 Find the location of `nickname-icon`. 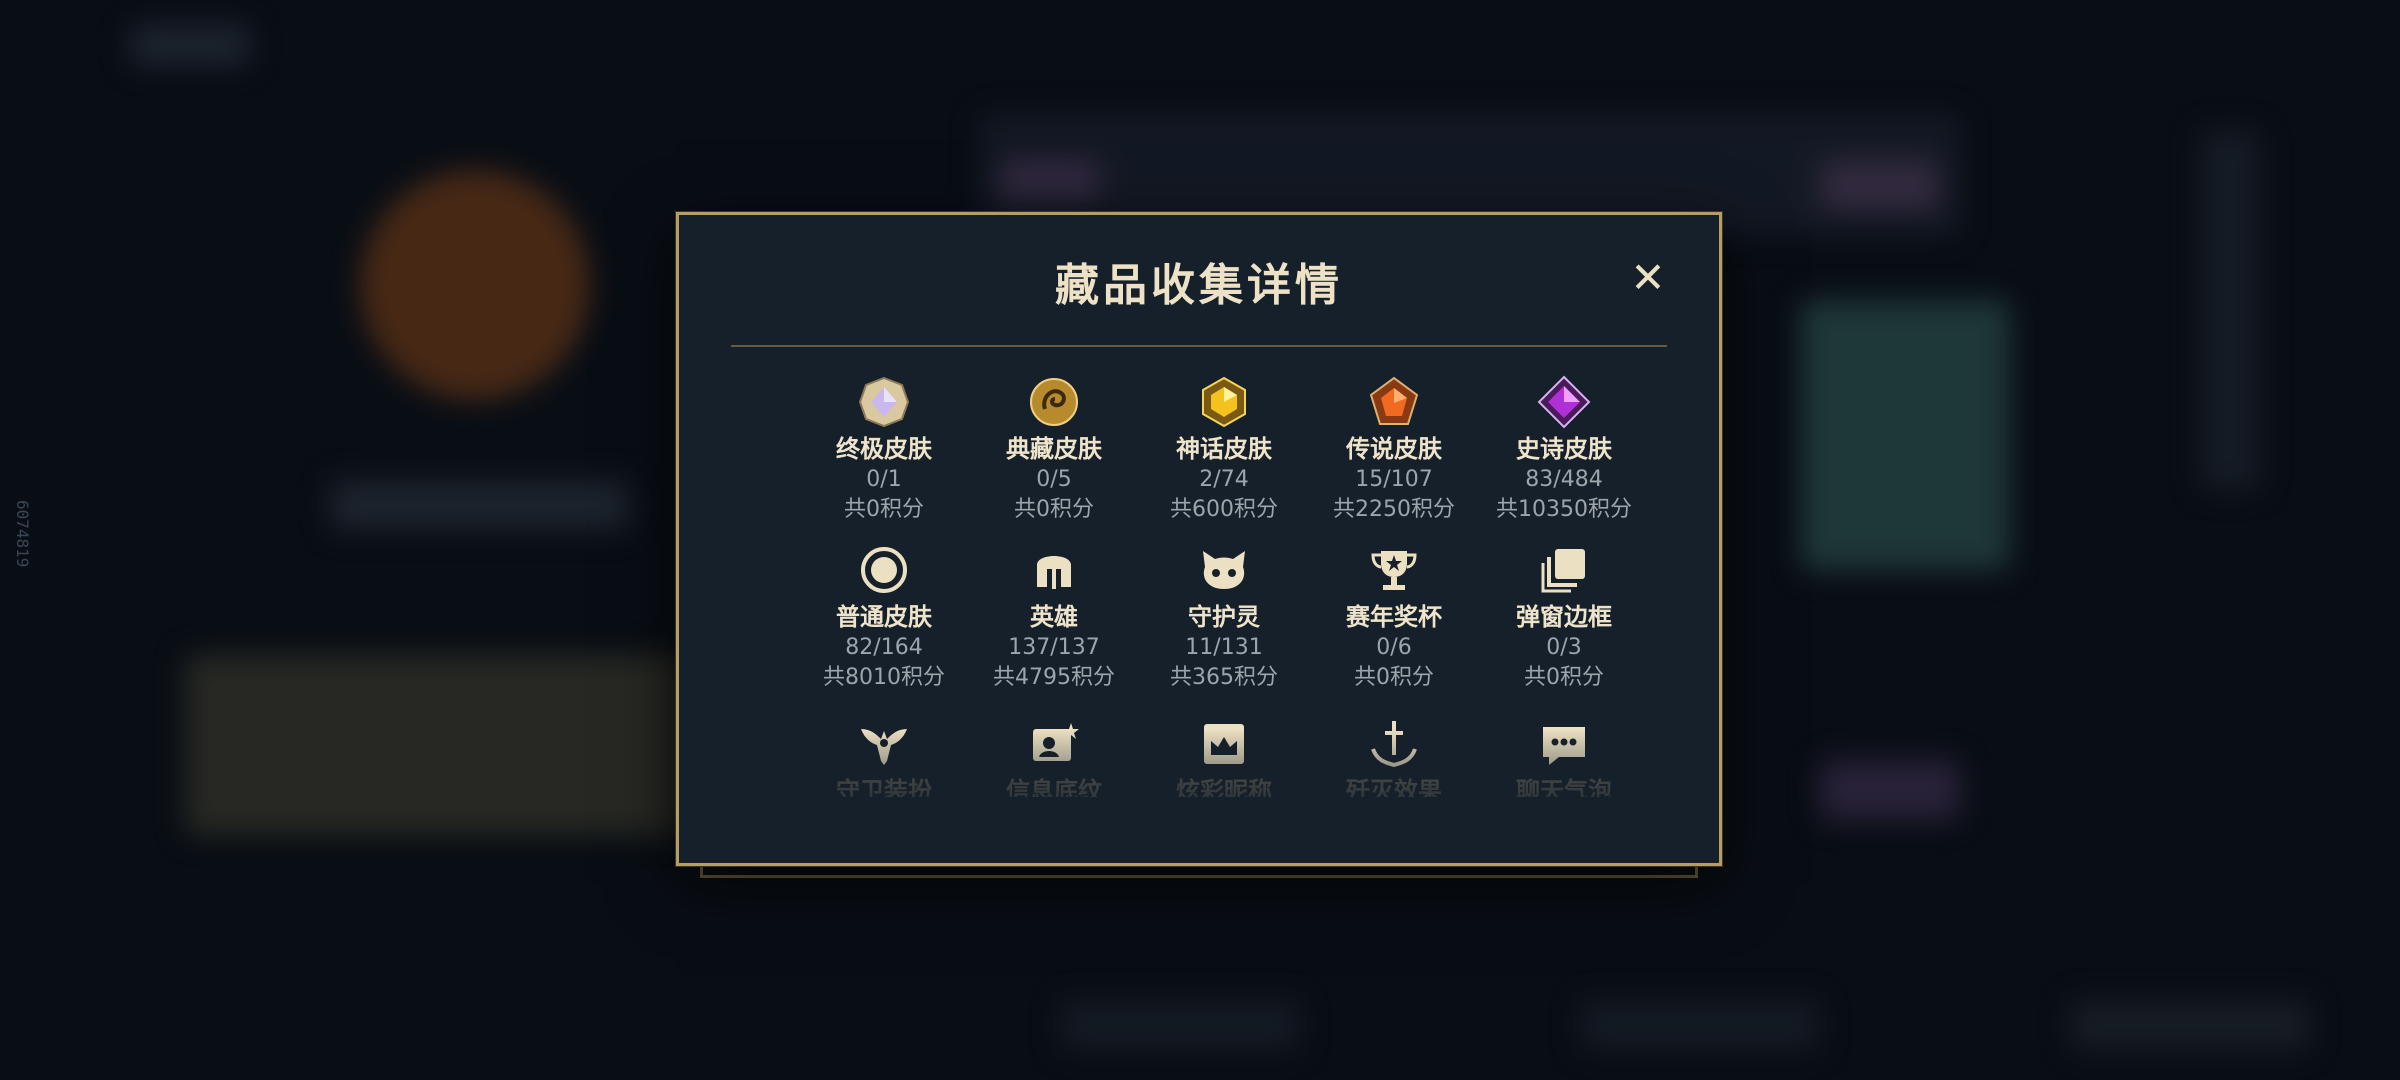

nickname-icon is located at coordinates (1224, 744).